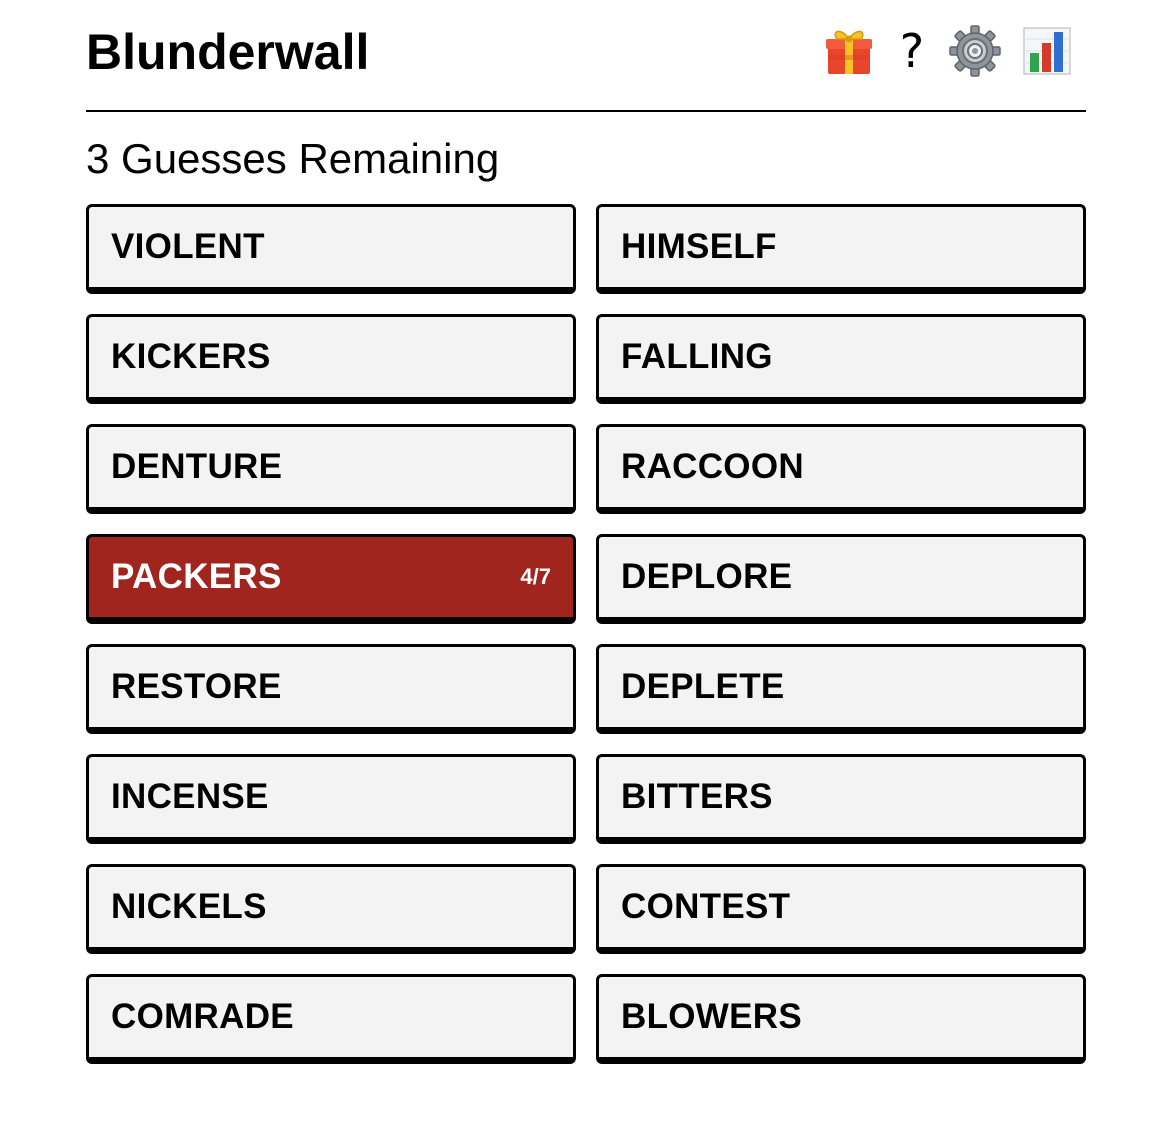 This screenshot has height=1138, width=1172. Describe the element at coordinates (841, 799) in the screenshot. I see `tile-bitters: BITTERS` at that location.